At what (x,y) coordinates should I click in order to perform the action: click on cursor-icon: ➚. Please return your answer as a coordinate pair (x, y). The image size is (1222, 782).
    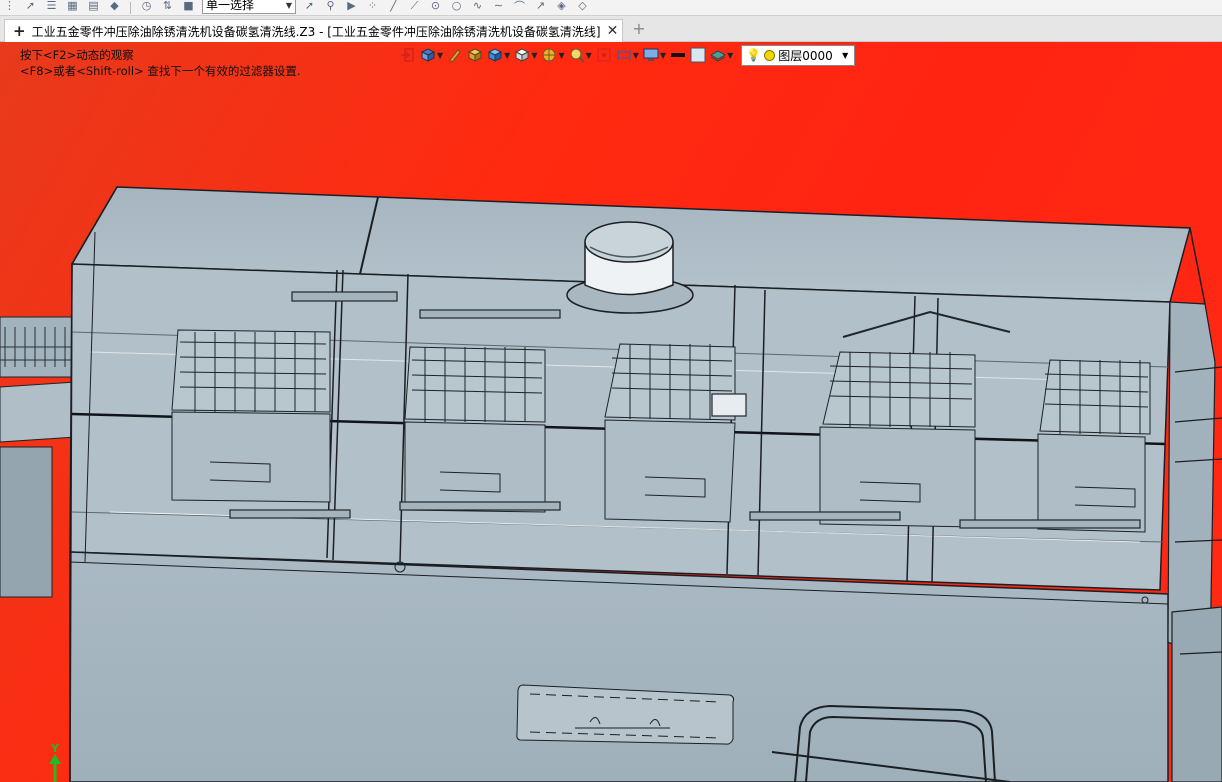
    Looking at the image, I should click on (309, 6).